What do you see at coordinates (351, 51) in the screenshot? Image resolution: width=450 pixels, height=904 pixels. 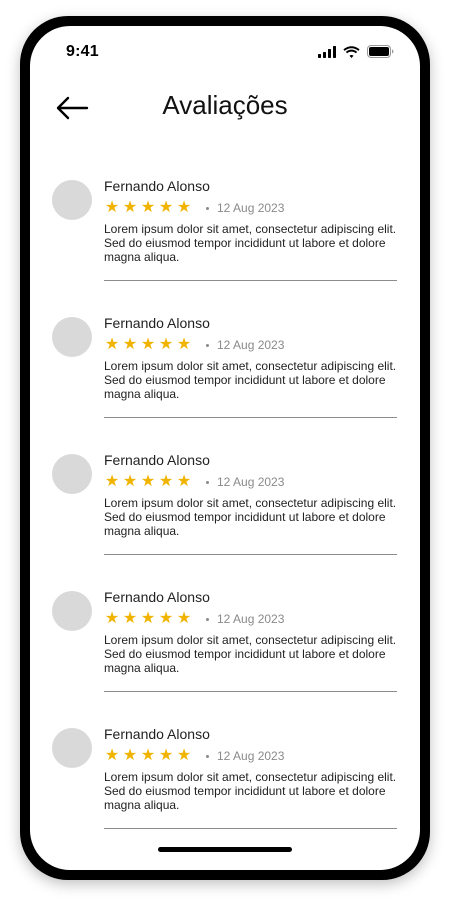 I see `wifi-icon` at bounding box center [351, 51].